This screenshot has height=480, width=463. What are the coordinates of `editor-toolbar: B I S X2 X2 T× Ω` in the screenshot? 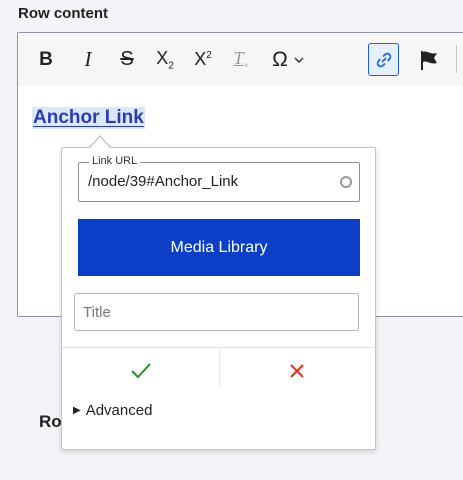 It's located at (240, 60).